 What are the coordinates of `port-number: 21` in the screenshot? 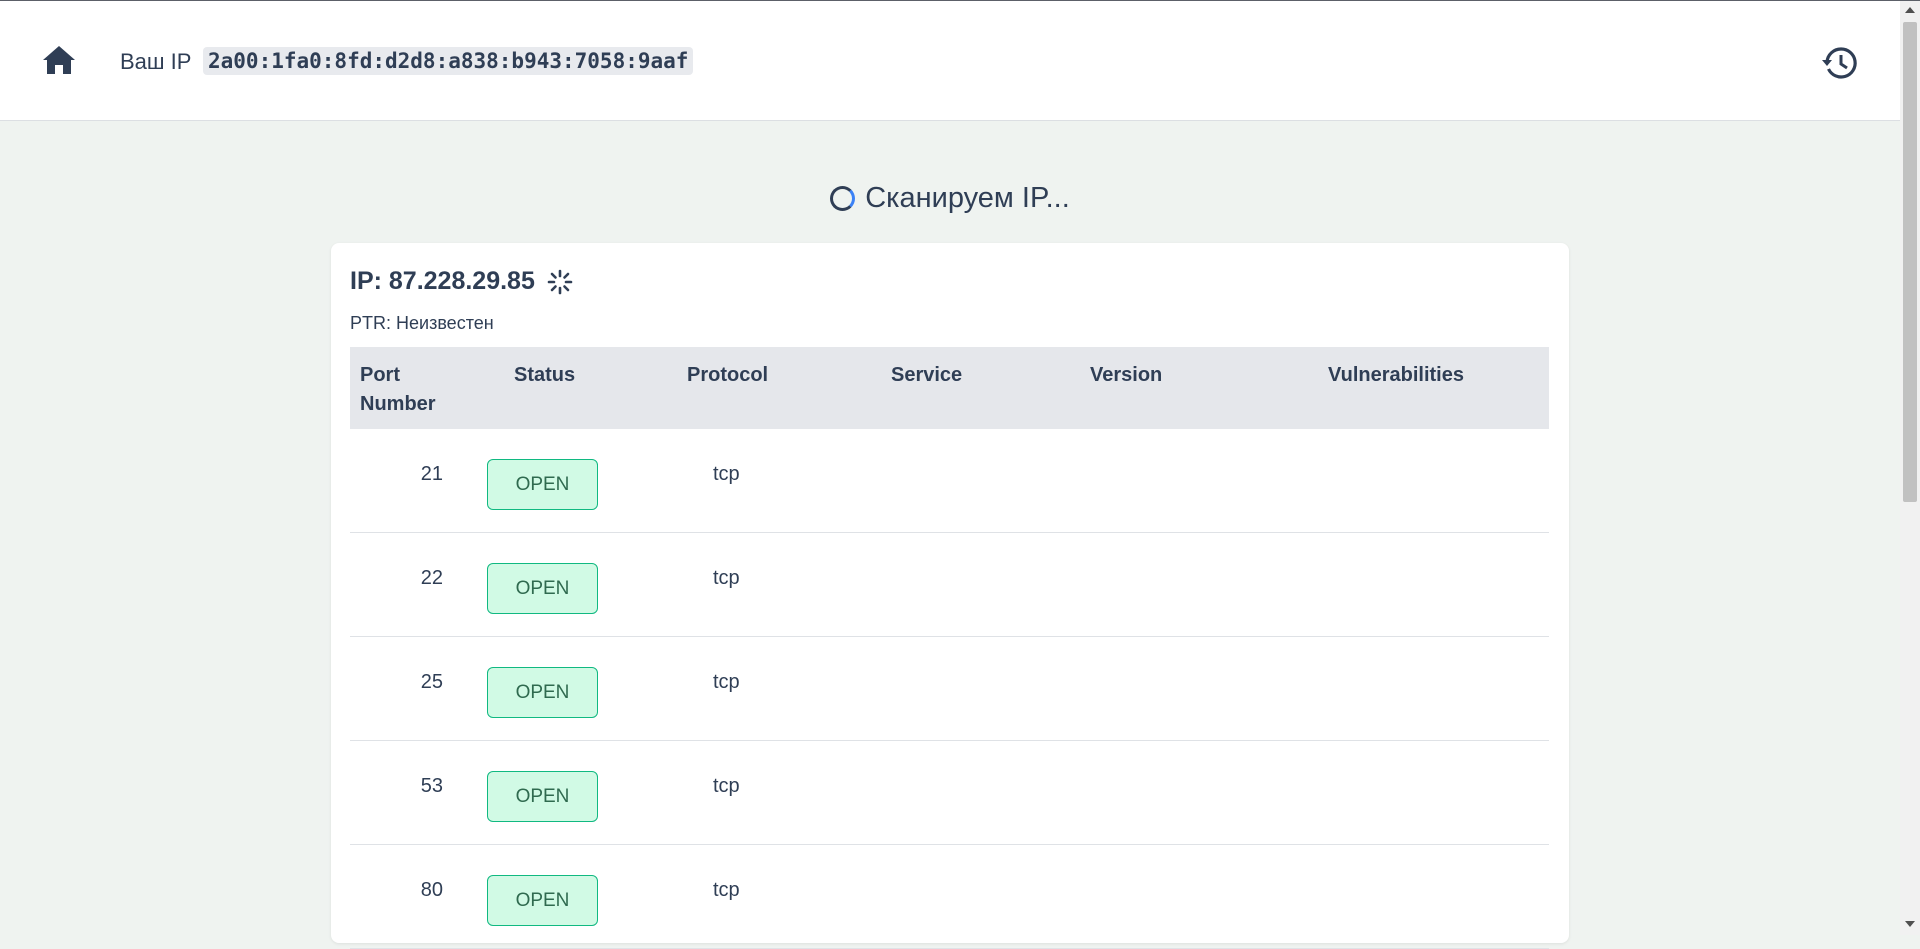 It's located at (431, 474).